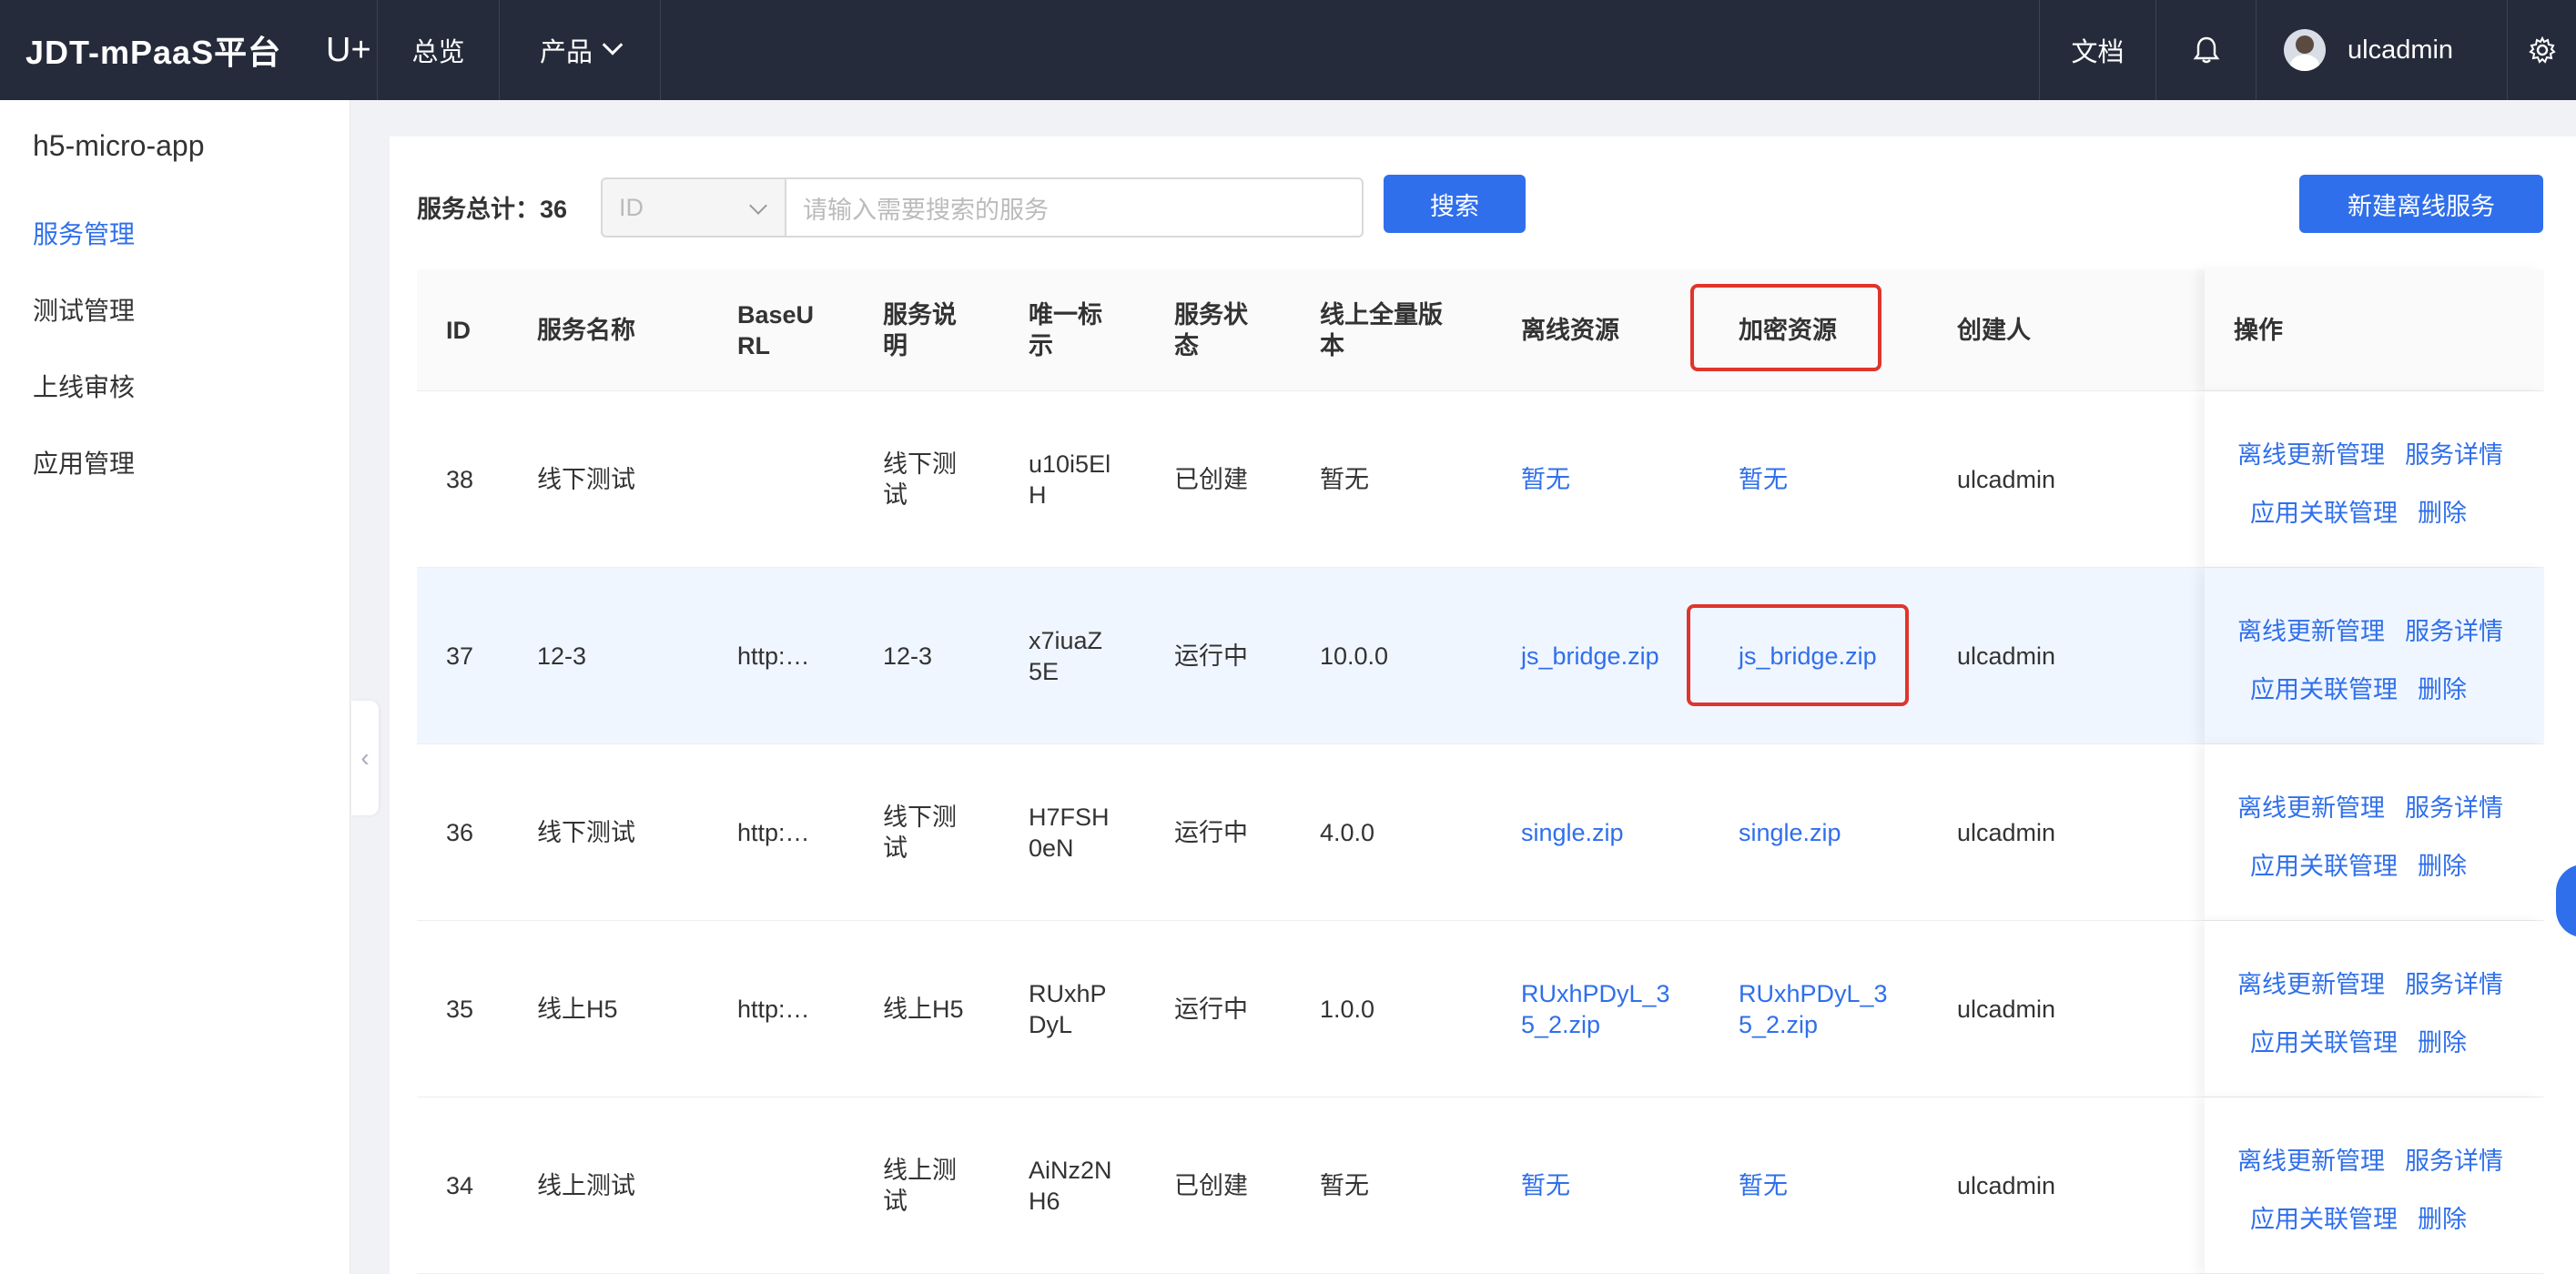 The height and width of the screenshot is (1274, 2576). I want to click on cell-name: 线上H5, so click(577, 1010).